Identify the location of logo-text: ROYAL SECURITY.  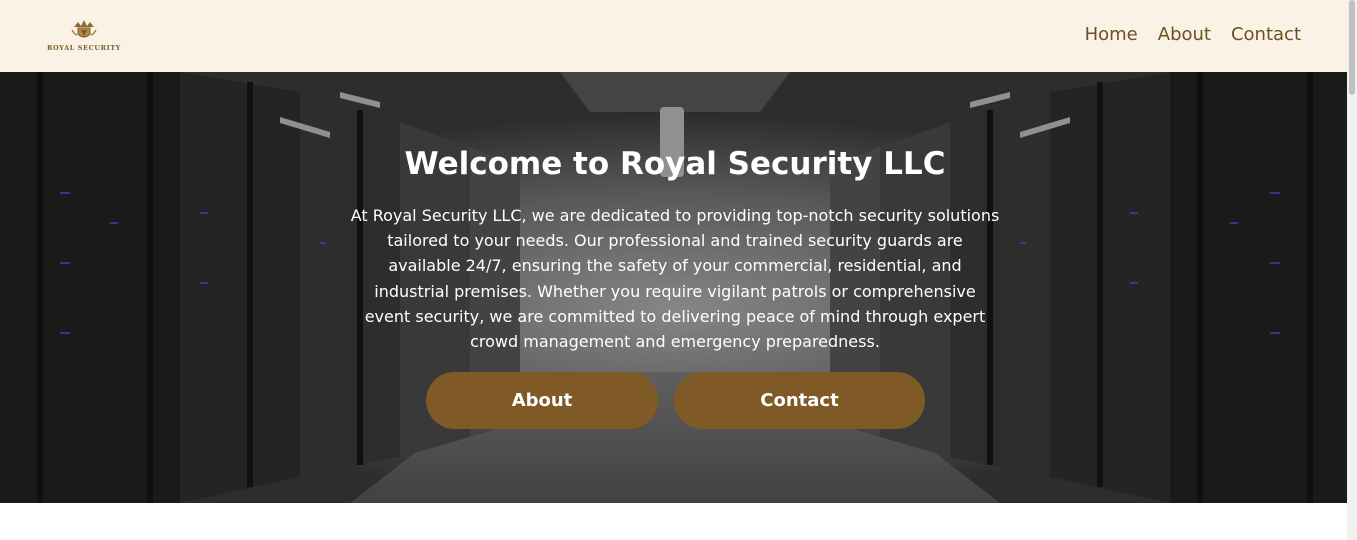
(84, 48).